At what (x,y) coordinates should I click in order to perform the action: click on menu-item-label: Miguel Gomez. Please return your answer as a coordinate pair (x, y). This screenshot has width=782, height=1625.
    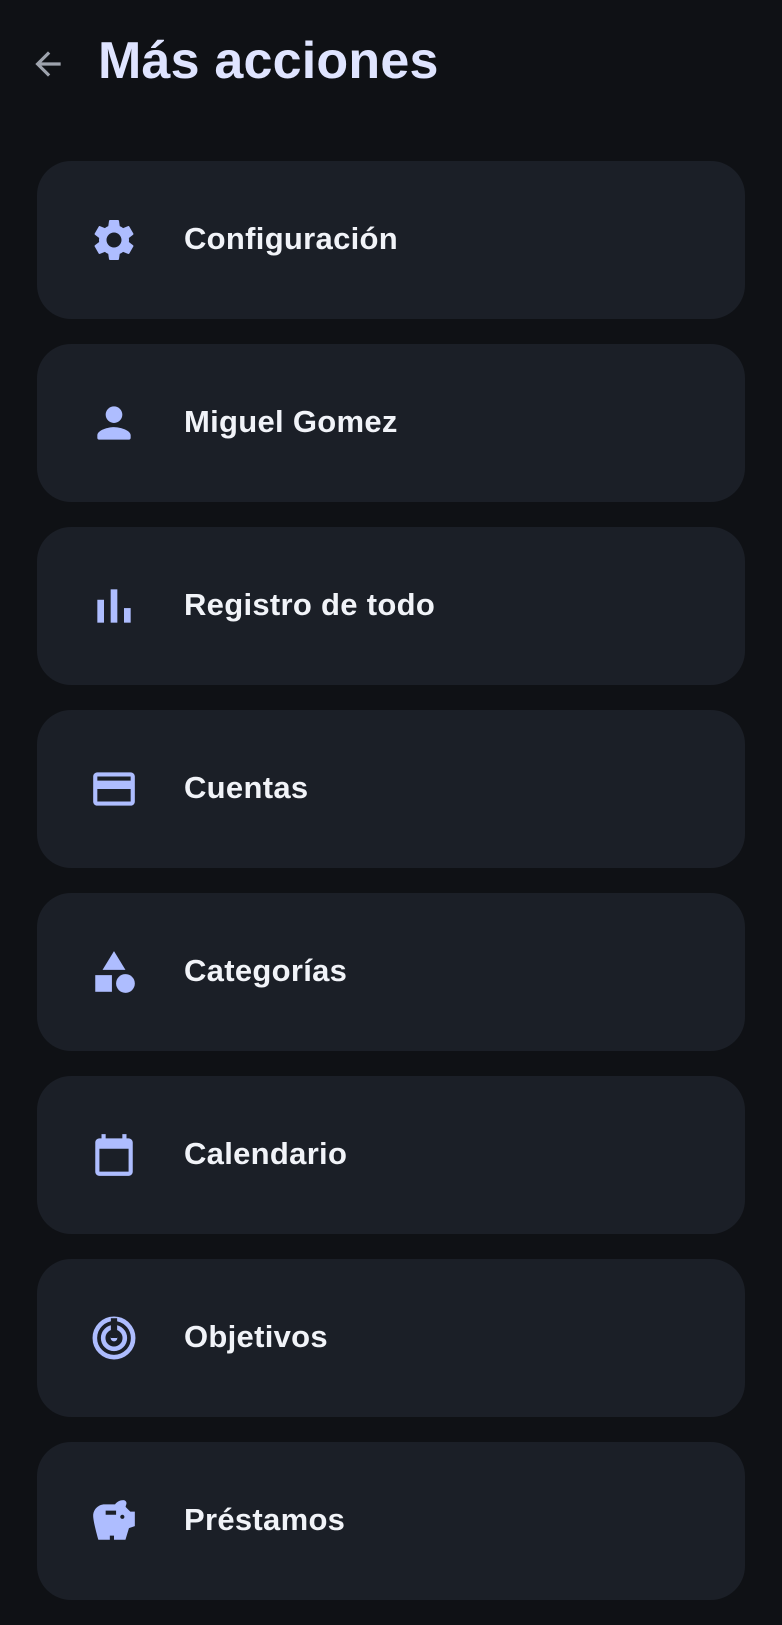
    Looking at the image, I should click on (291, 421).